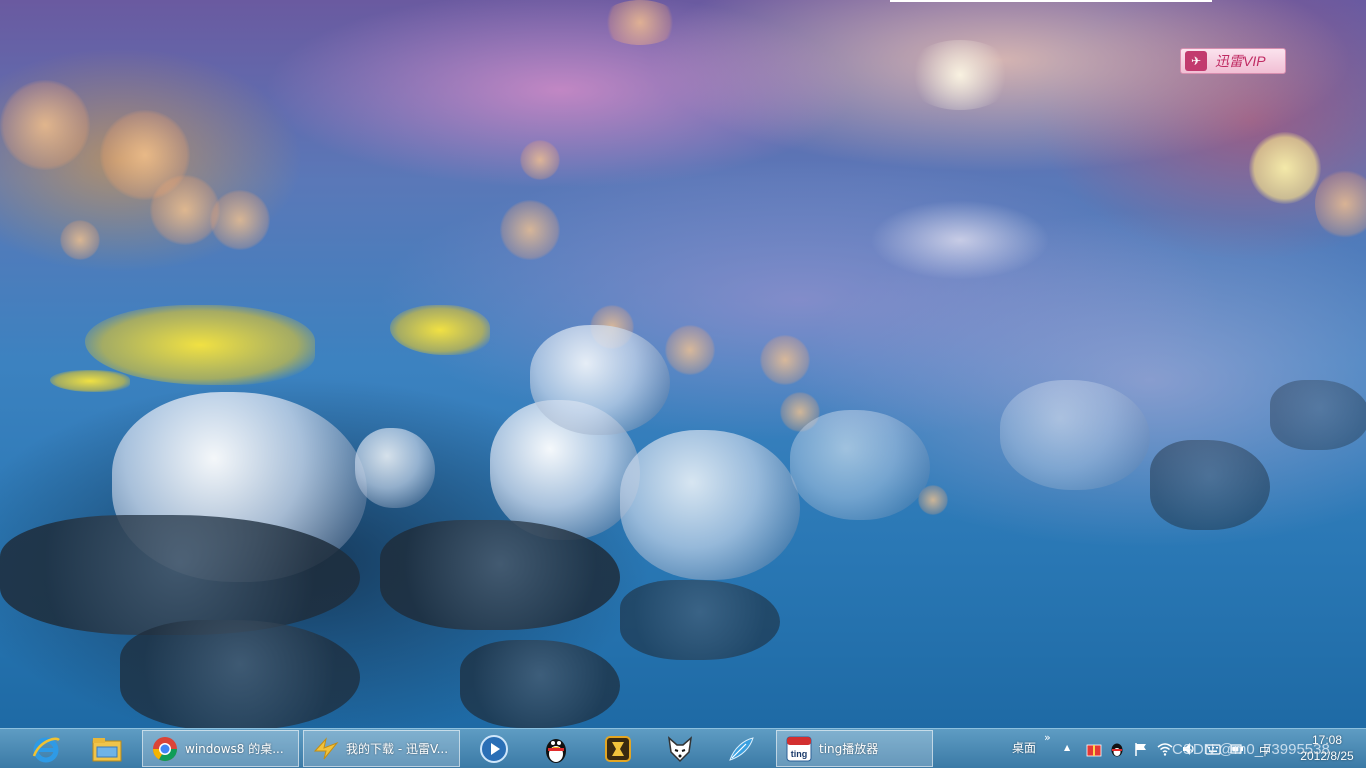 This screenshot has height=768, width=1366. What do you see at coordinates (326, 747) in the screenshot?
I see `xunlei-icon` at bounding box center [326, 747].